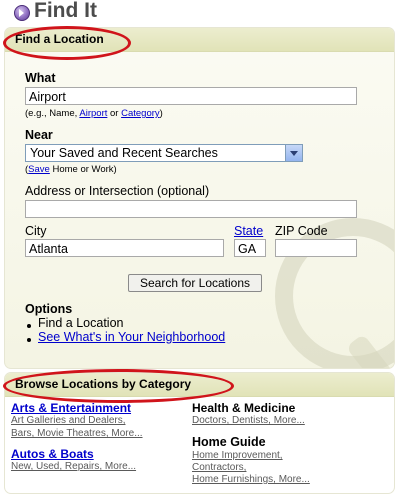 The height and width of the screenshot is (494, 400). What do you see at coordinates (229, 442) in the screenshot?
I see `category-home-guide-link: Home Guide` at bounding box center [229, 442].